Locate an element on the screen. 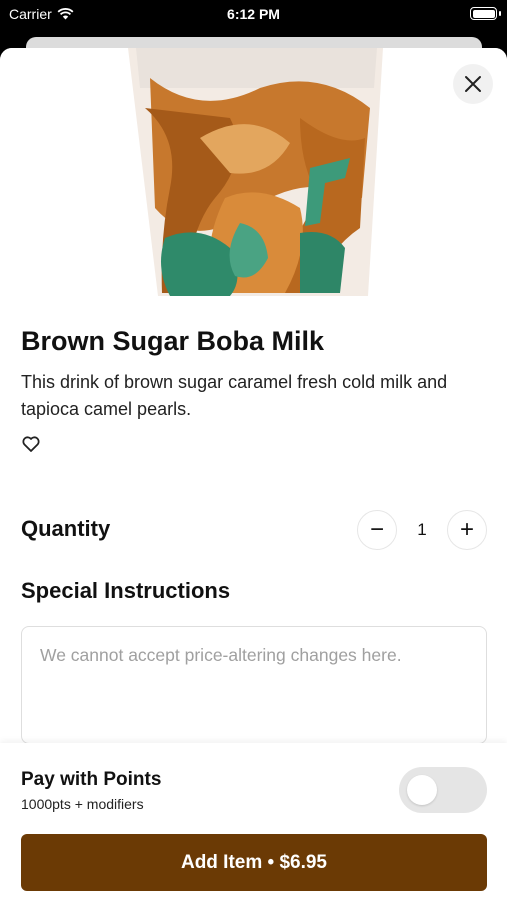 Image resolution: width=507 pixels, height=900 pixels. decrement-button: − is located at coordinates (377, 530).